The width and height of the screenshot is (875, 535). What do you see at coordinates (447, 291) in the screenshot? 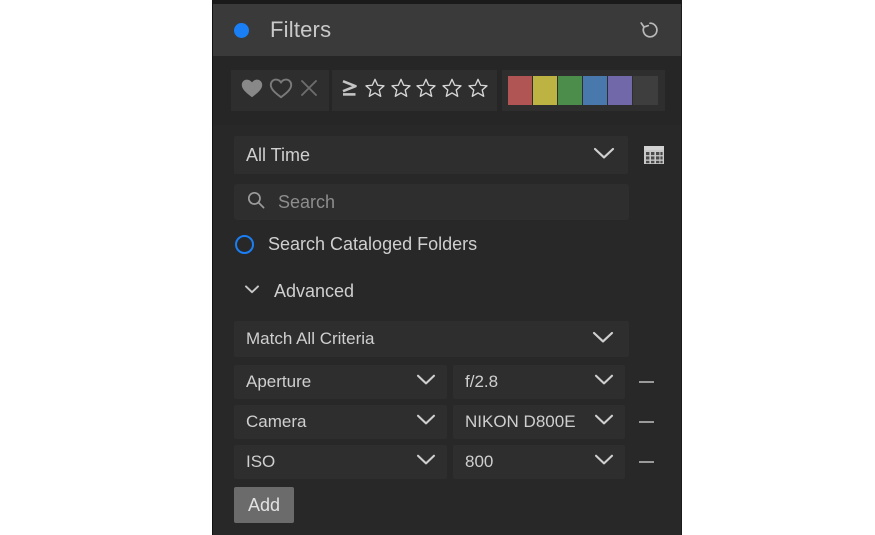
I see `advanced-section-toggle: Advanced` at bounding box center [447, 291].